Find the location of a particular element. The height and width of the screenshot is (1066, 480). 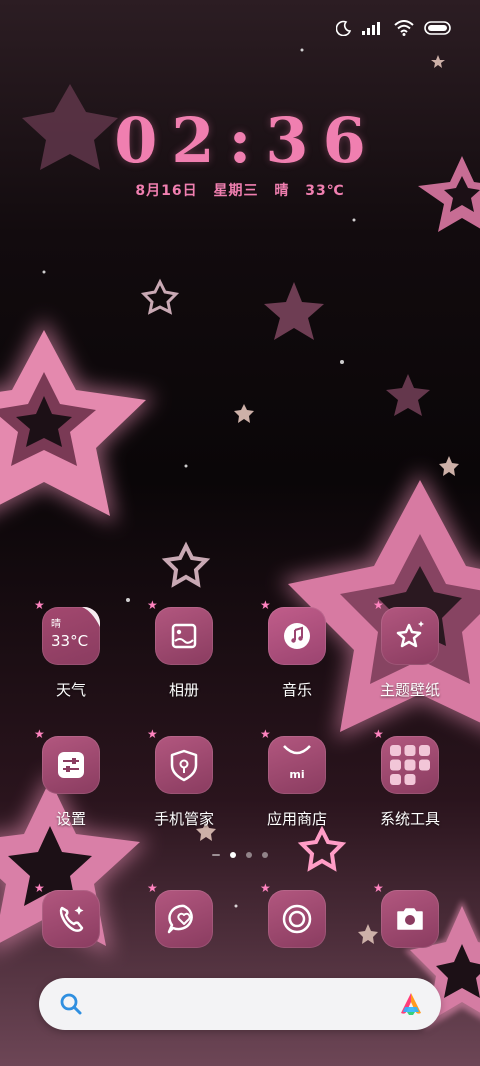

battery-icon is located at coordinates (438, 28).